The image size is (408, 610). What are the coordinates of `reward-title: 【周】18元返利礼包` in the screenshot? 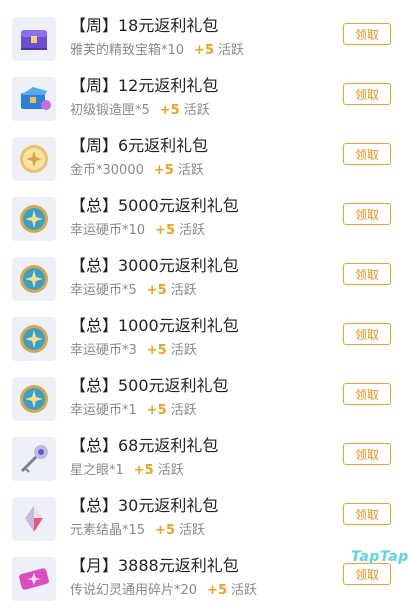 It's located at (144, 25).